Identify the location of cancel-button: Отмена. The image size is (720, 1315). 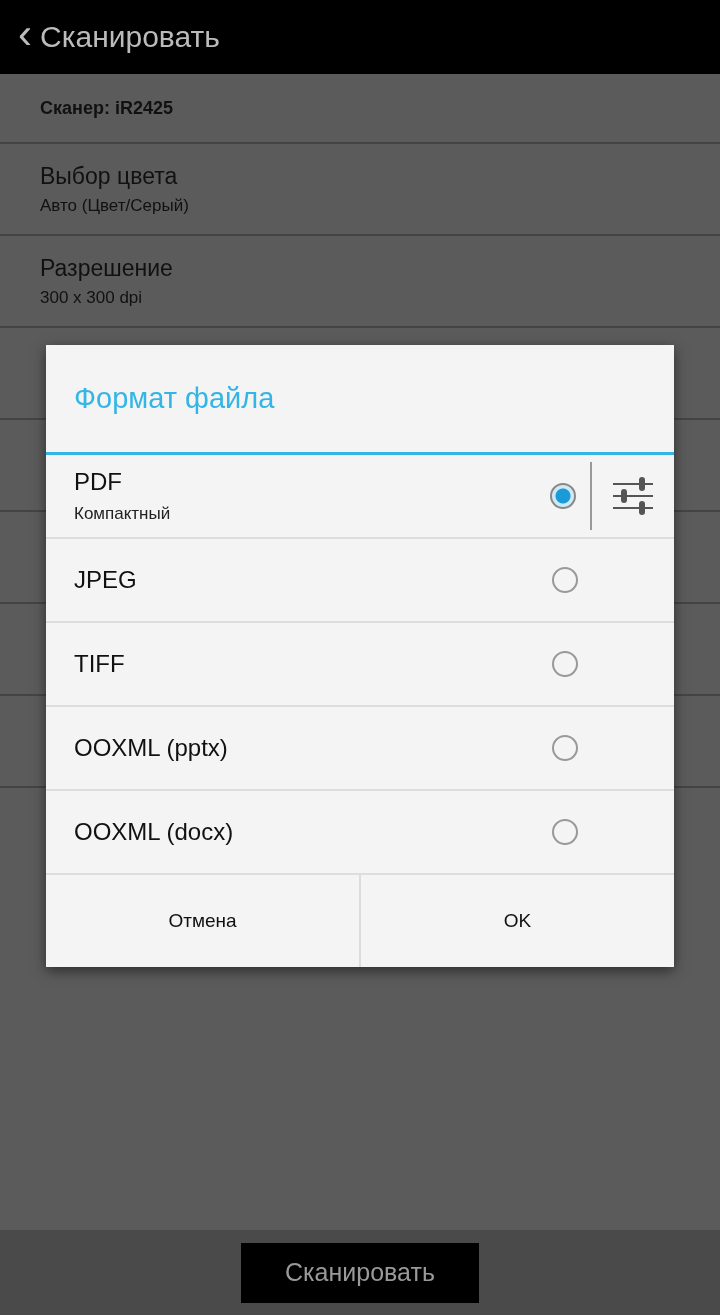
(202, 921).